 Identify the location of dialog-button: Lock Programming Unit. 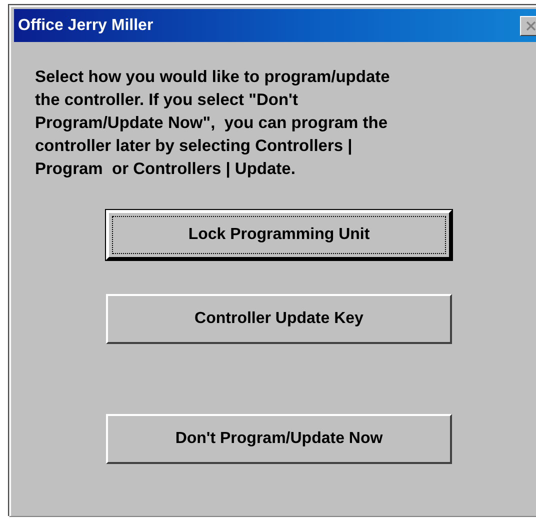
(279, 235).